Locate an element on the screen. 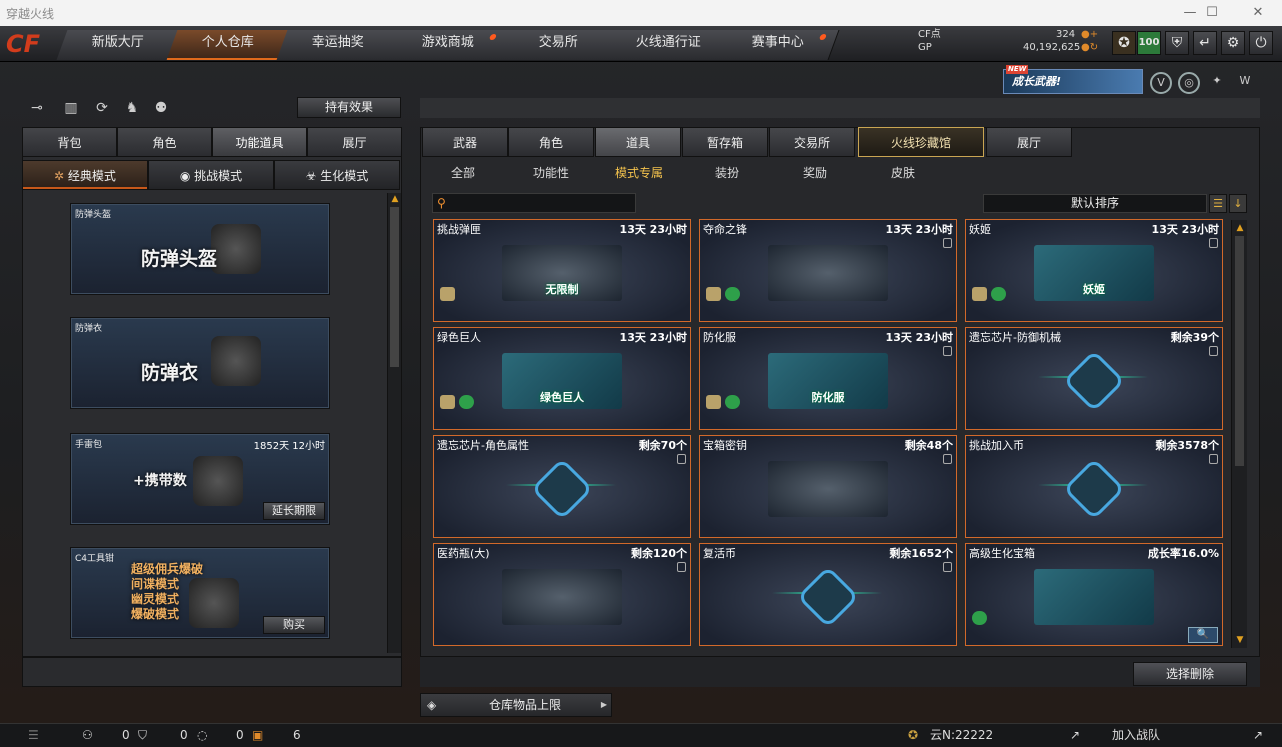 The height and width of the screenshot is (747, 1282). item-name: 遗忘芯片-防御机械 is located at coordinates (1015, 337).